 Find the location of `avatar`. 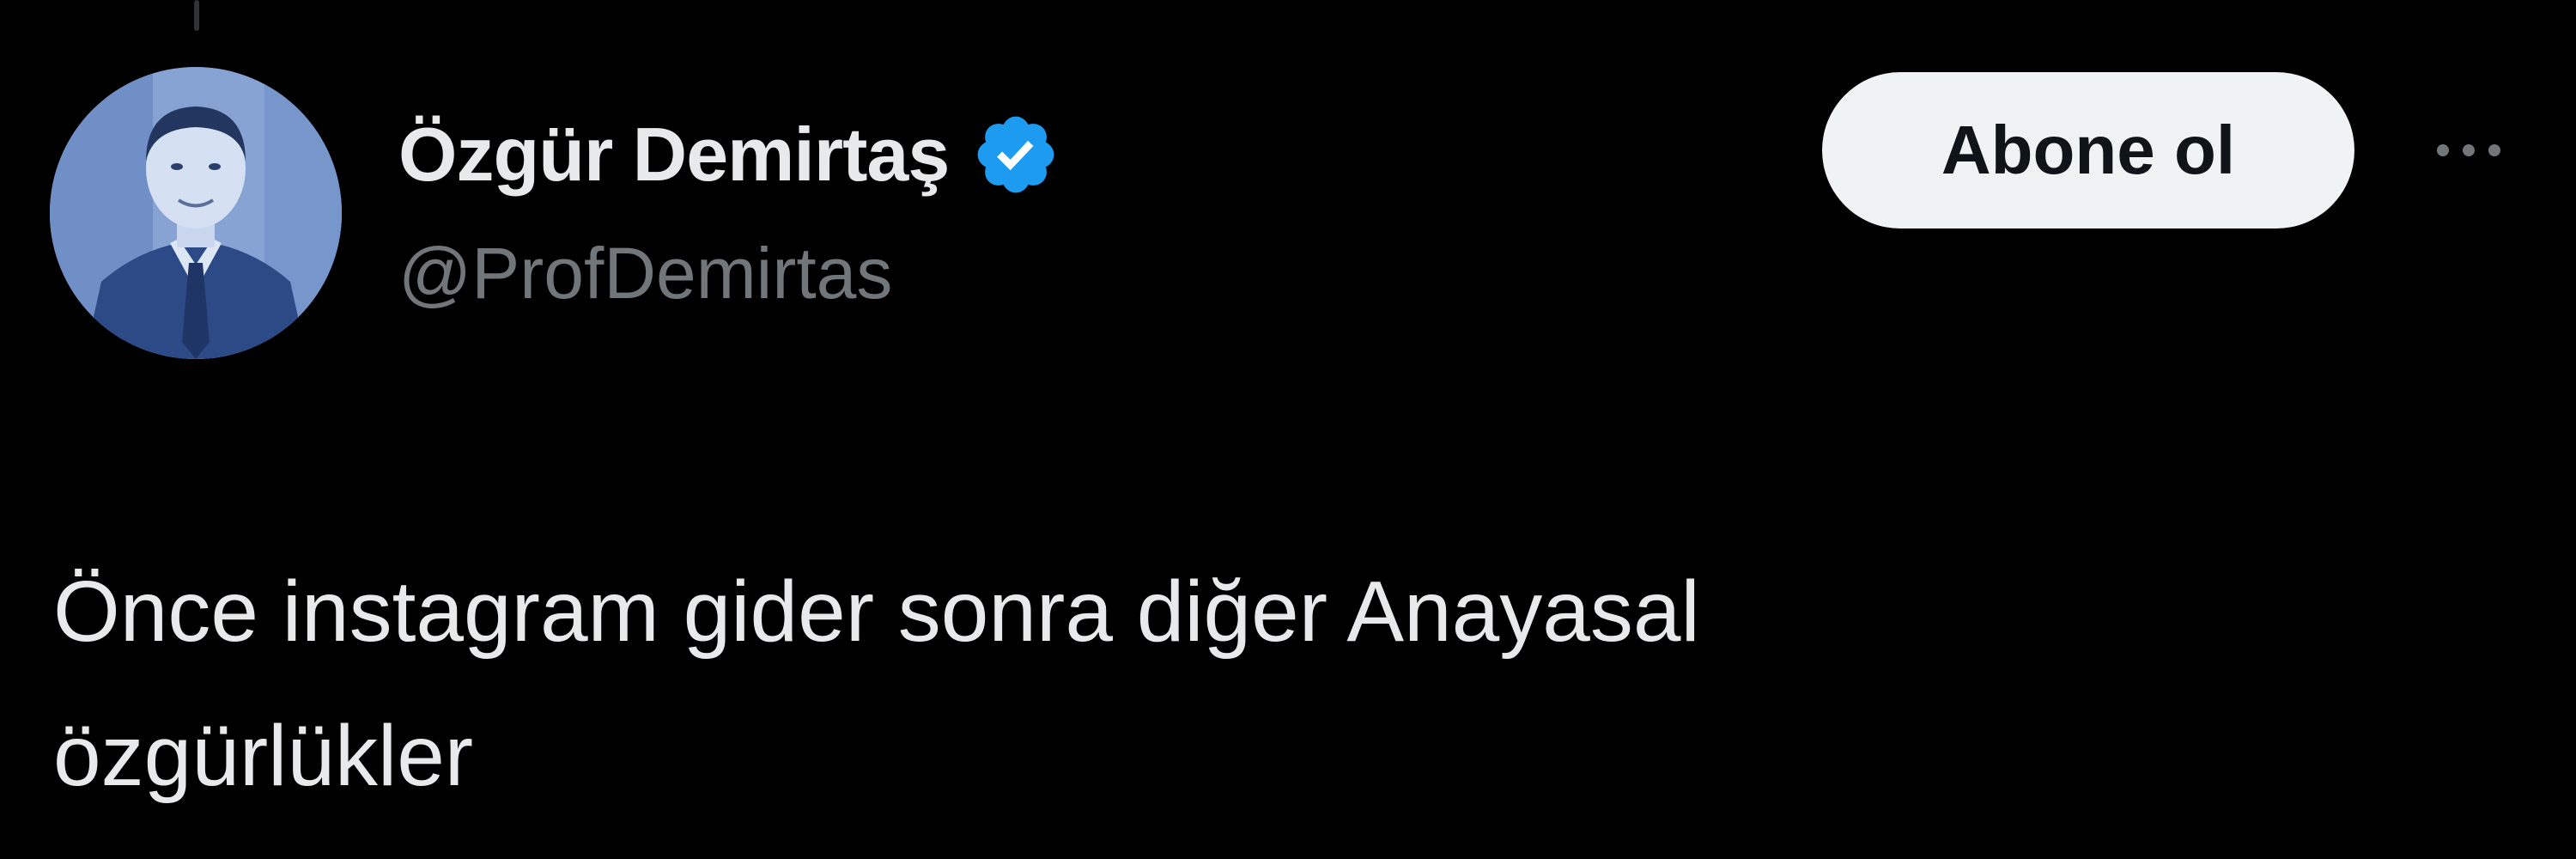

avatar is located at coordinates (196, 213).